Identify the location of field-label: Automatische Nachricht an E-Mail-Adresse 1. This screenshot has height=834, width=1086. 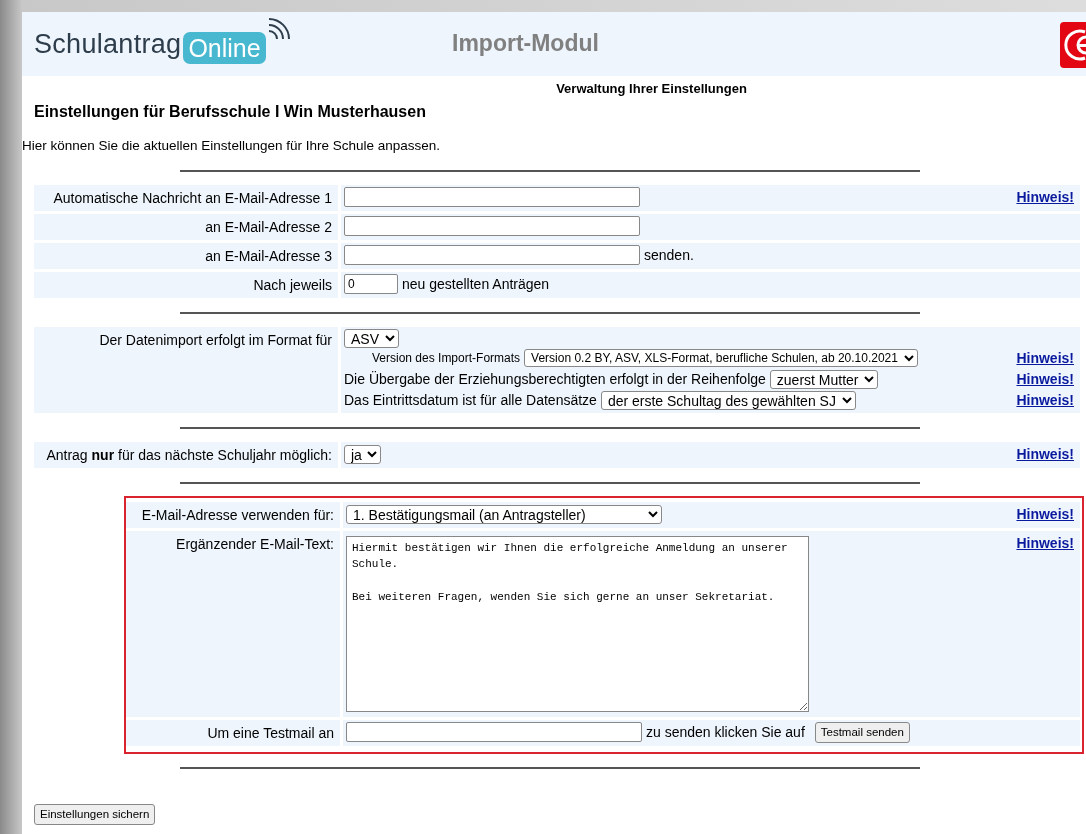
(186, 197).